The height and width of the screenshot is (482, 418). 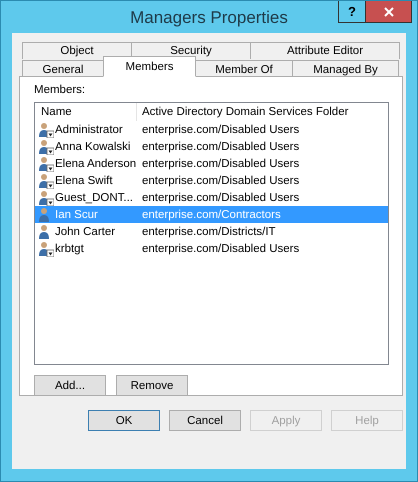 What do you see at coordinates (124, 420) in the screenshot?
I see `dialog-button: OK` at bounding box center [124, 420].